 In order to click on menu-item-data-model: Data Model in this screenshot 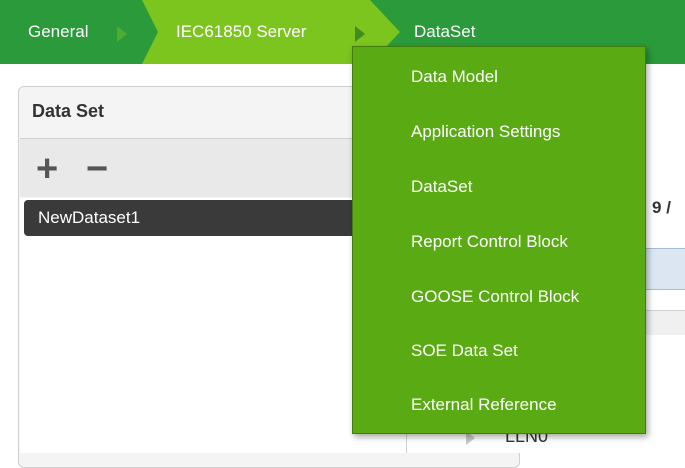, I will do `click(454, 77)`.